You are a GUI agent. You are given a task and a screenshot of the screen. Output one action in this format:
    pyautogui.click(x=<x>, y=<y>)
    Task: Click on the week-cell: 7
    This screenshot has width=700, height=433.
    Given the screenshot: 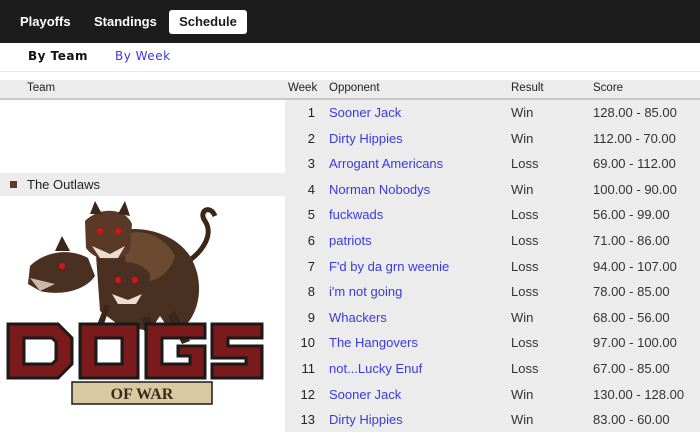 What is the action you would take?
    pyautogui.click(x=311, y=266)
    